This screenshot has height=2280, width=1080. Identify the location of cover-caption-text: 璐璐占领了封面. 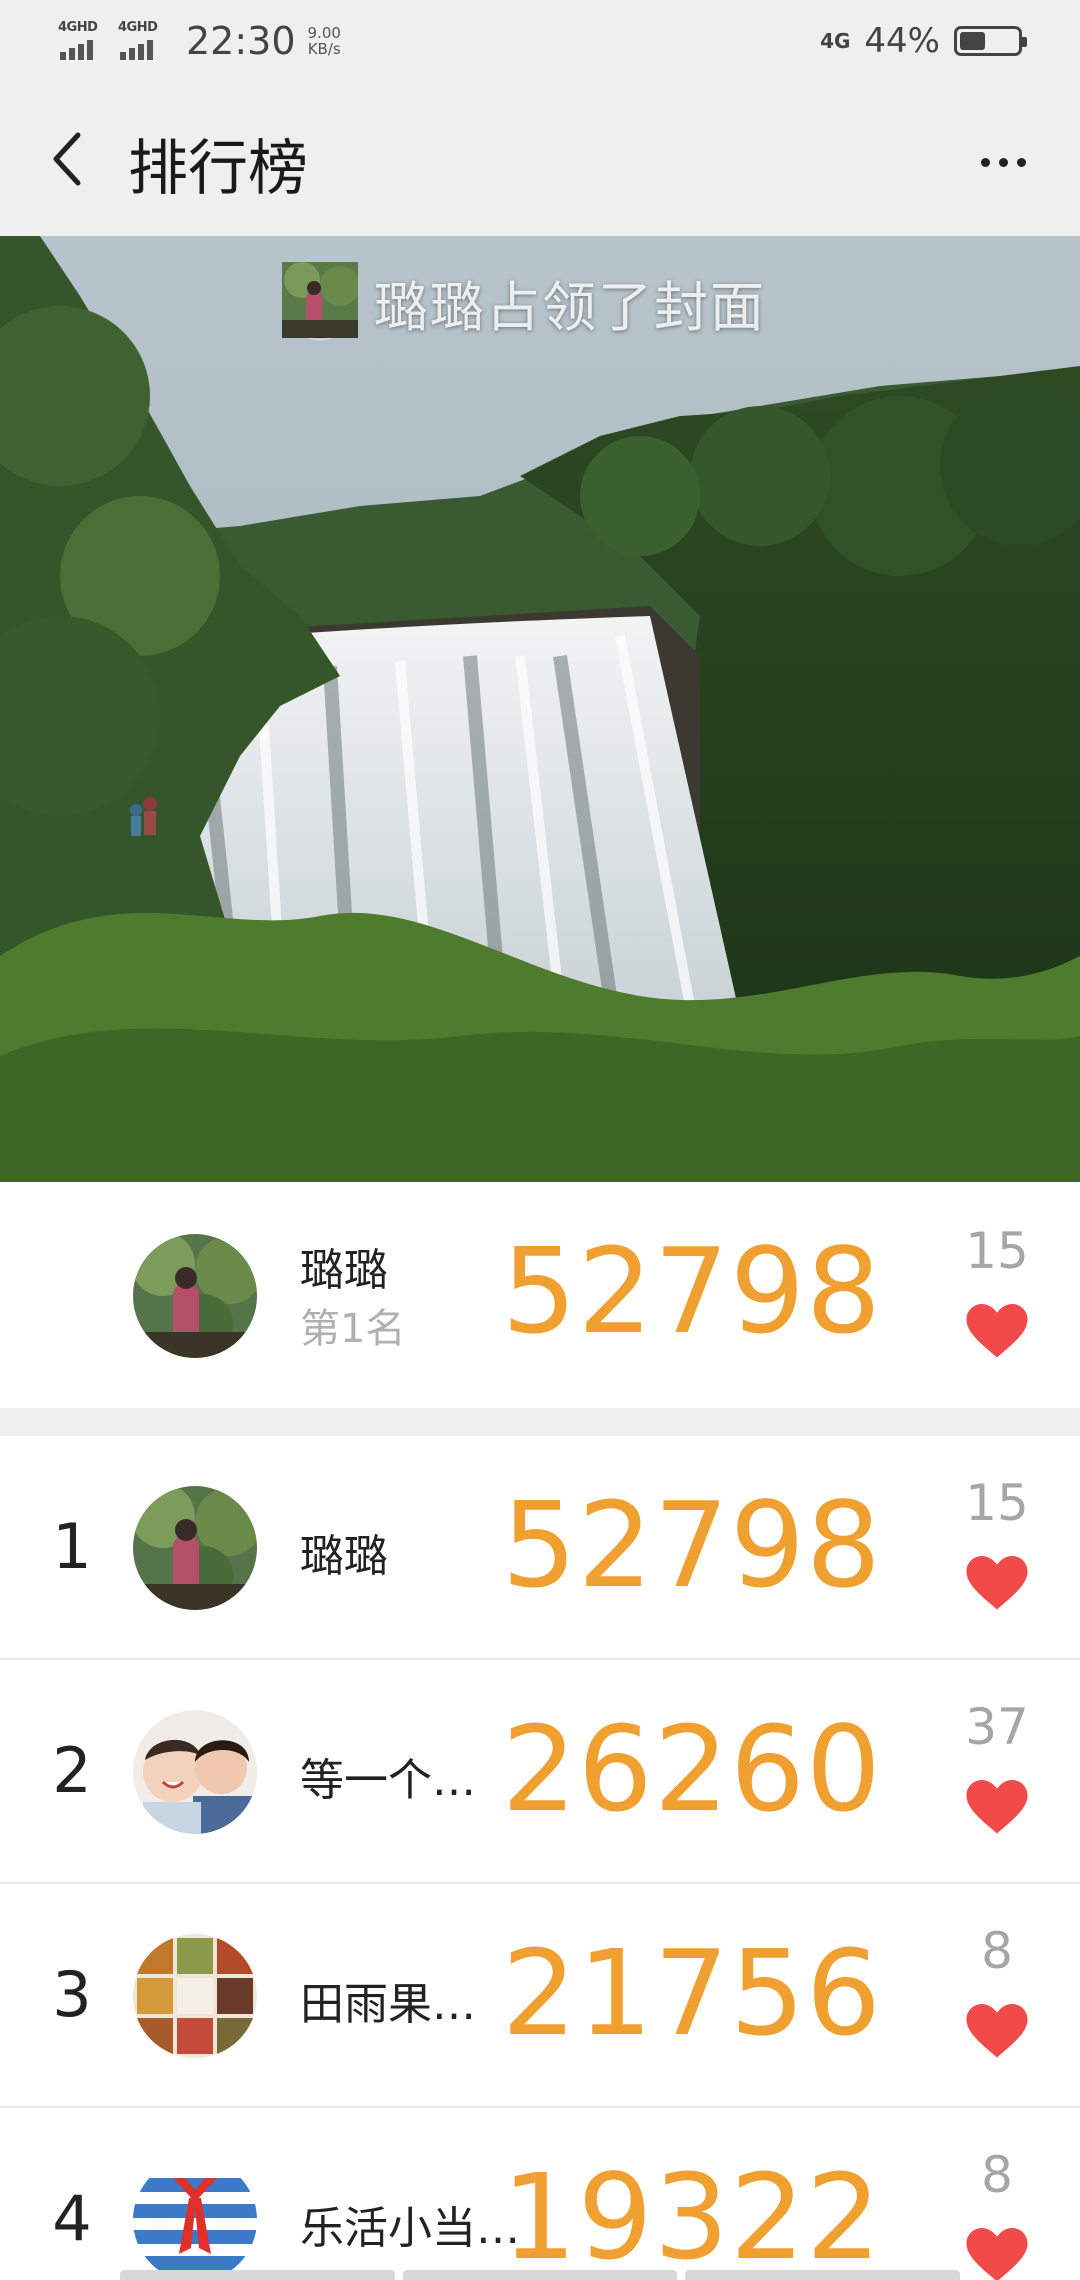
(570, 307).